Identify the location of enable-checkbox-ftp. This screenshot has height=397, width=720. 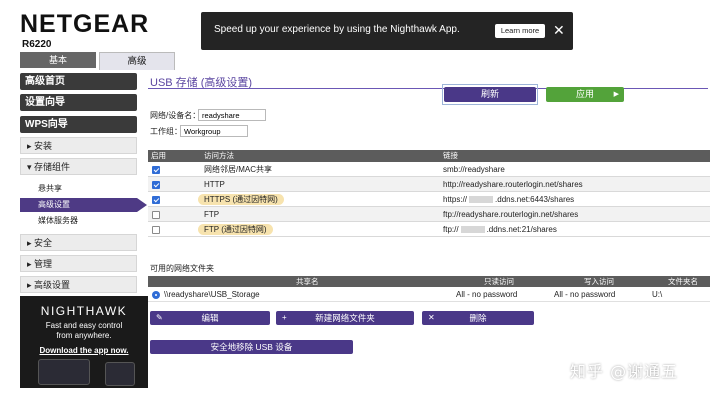
(156, 215).